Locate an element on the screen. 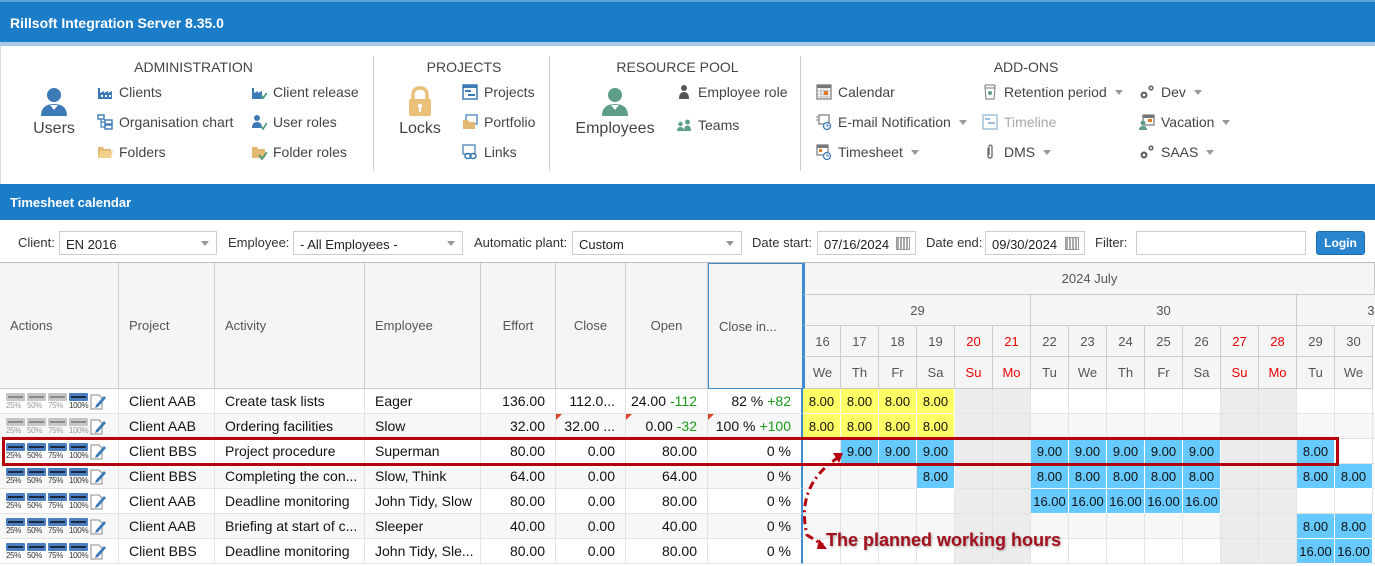 The height and width of the screenshot is (566, 1375). ribbon-item-email-notification: E-mail Notification is located at coordinates (891, 122).